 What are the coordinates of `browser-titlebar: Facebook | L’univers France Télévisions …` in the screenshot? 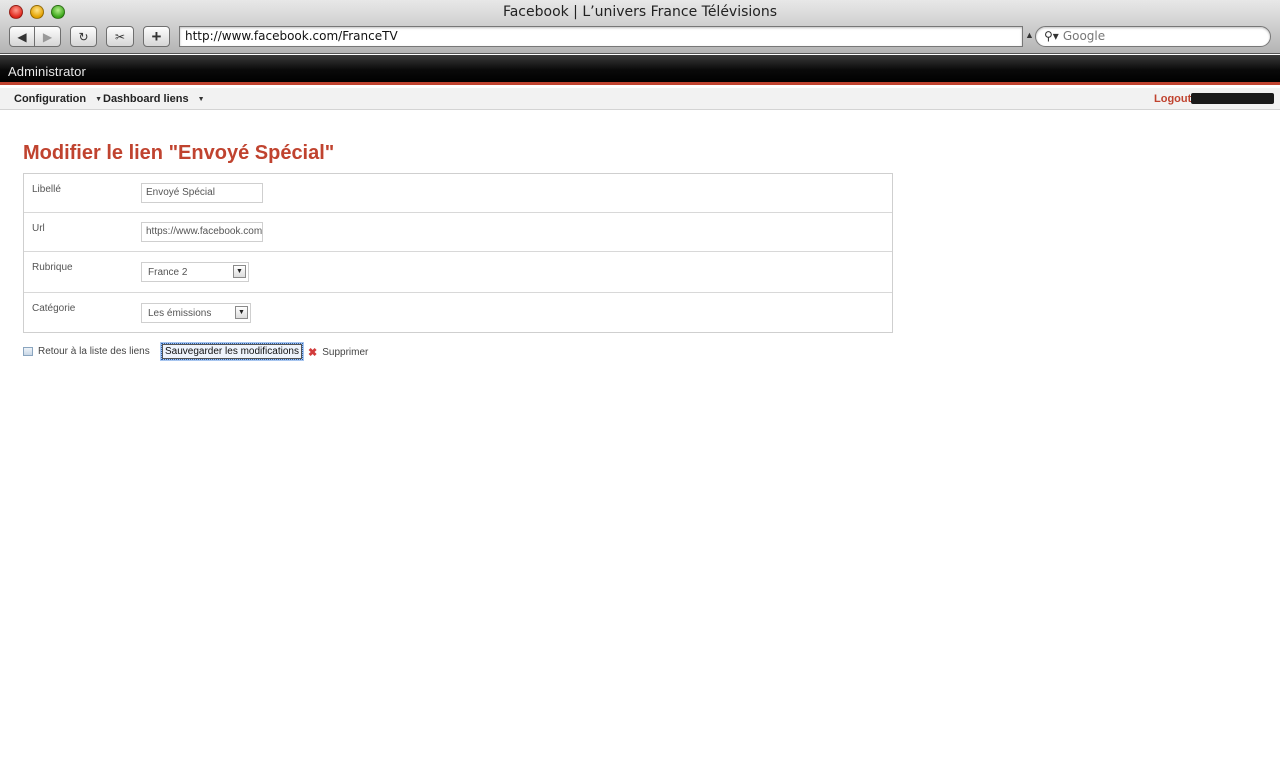 It's located at (640, 27).